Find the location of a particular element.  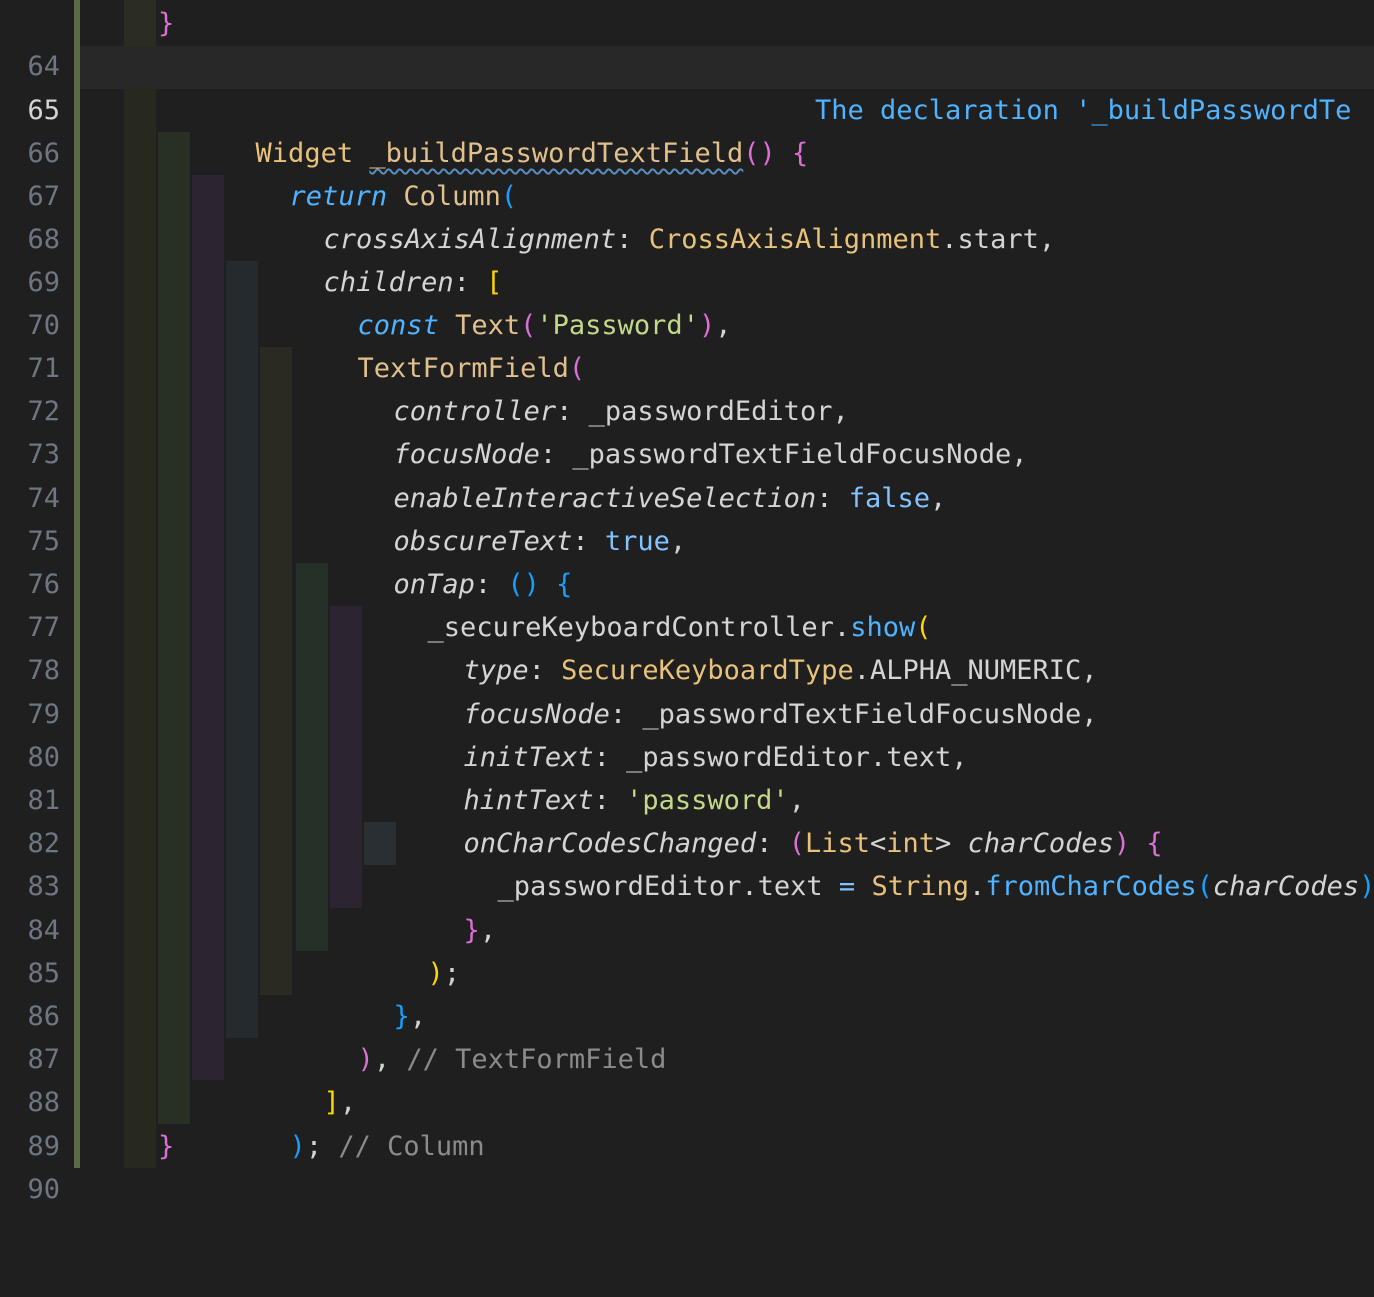

code-line: 86 }, is located at coordinates (687, 992).